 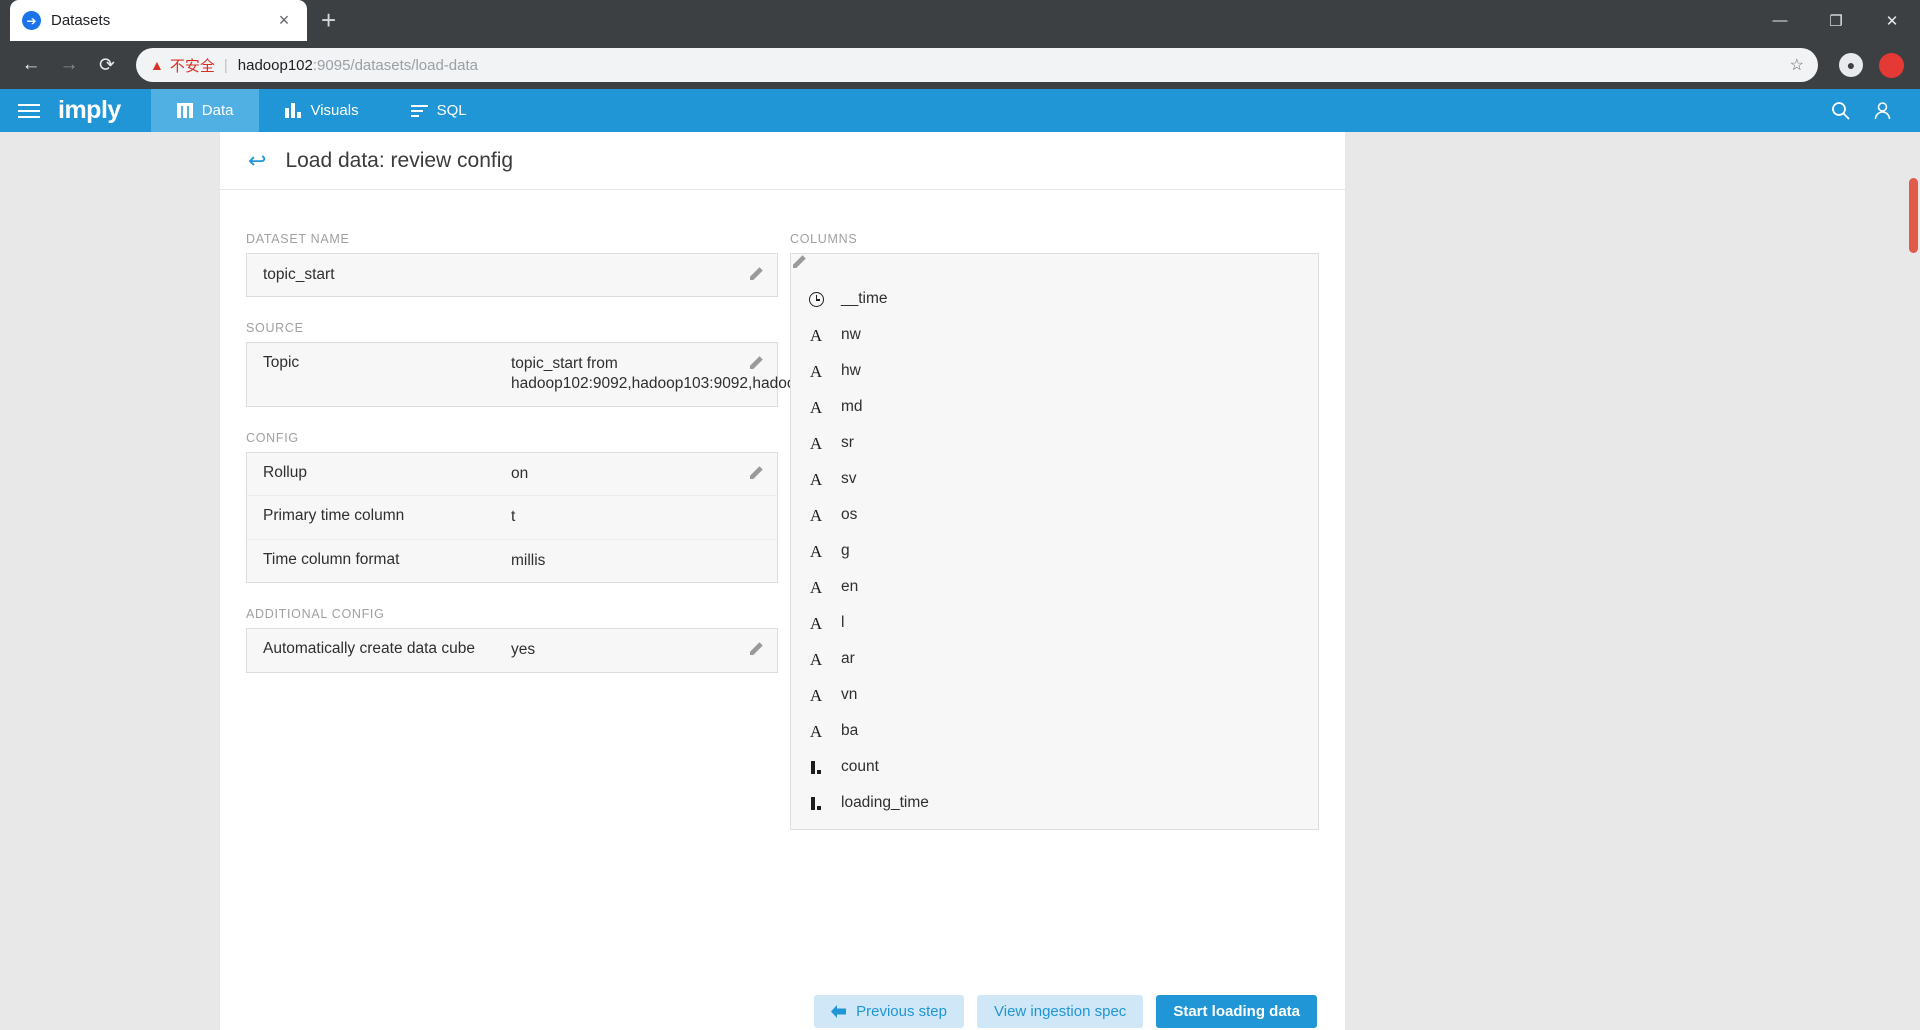 I want to click on column-row: Aba, so click(x=1054, y=731).